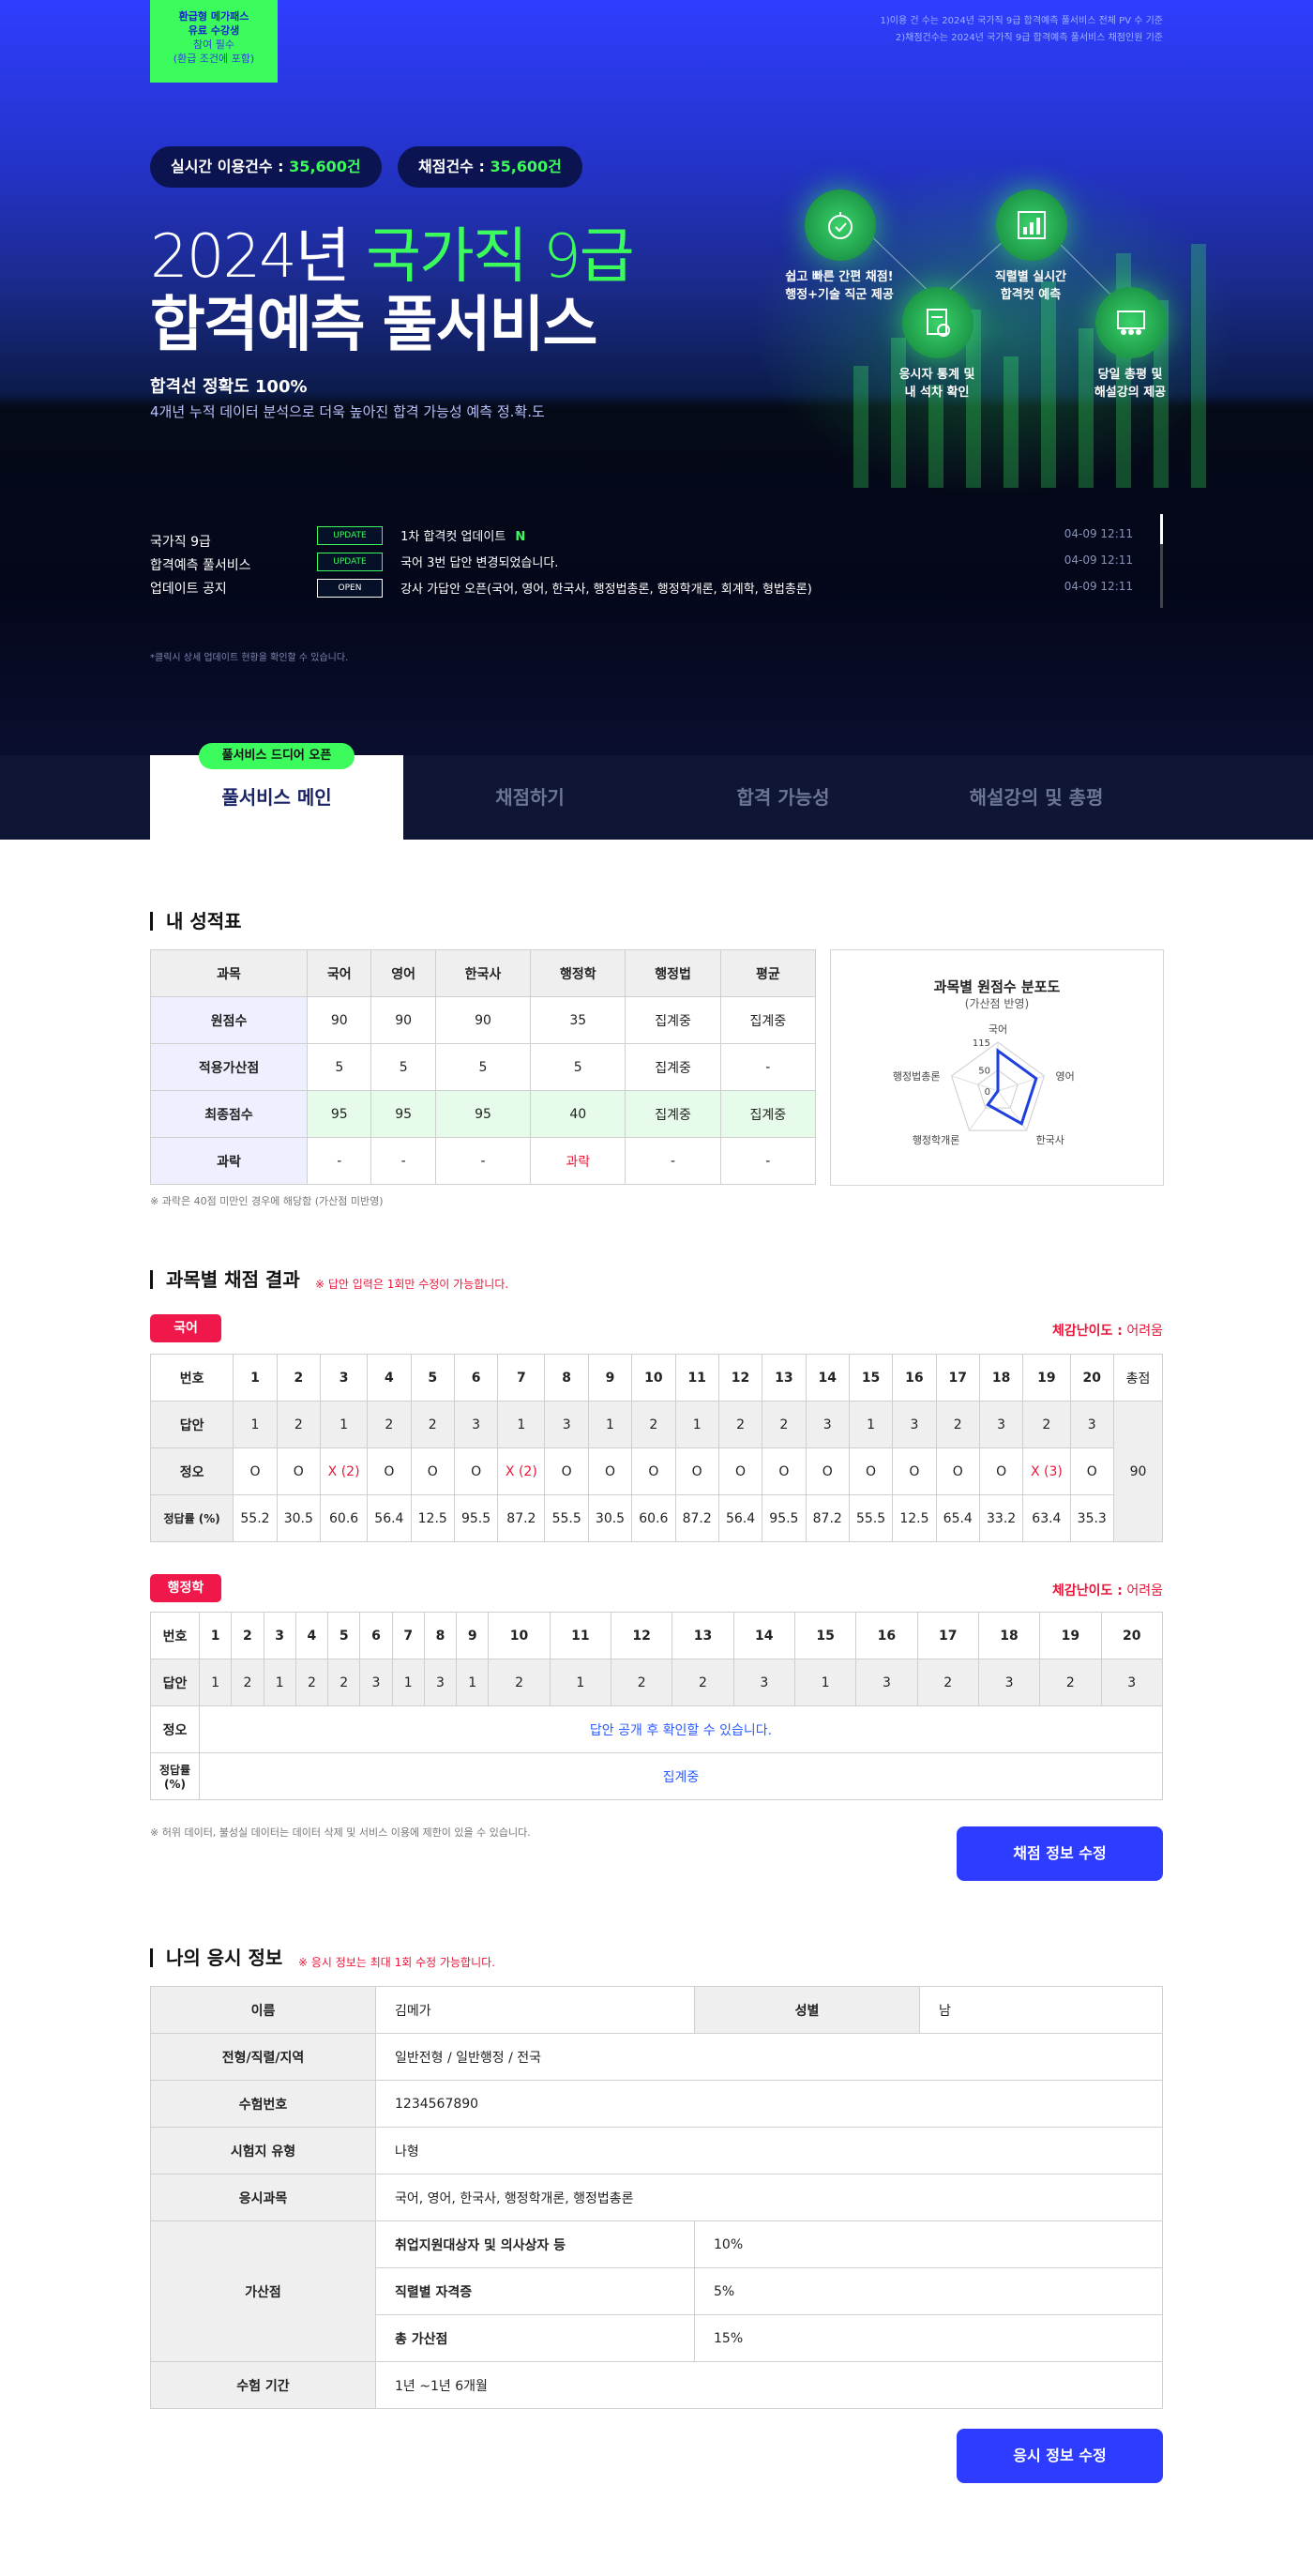  What do you see at coordinates (325, 166) in the screenshot?
I see `realtime-value: 35,600건` at bounding box center [325, 166].